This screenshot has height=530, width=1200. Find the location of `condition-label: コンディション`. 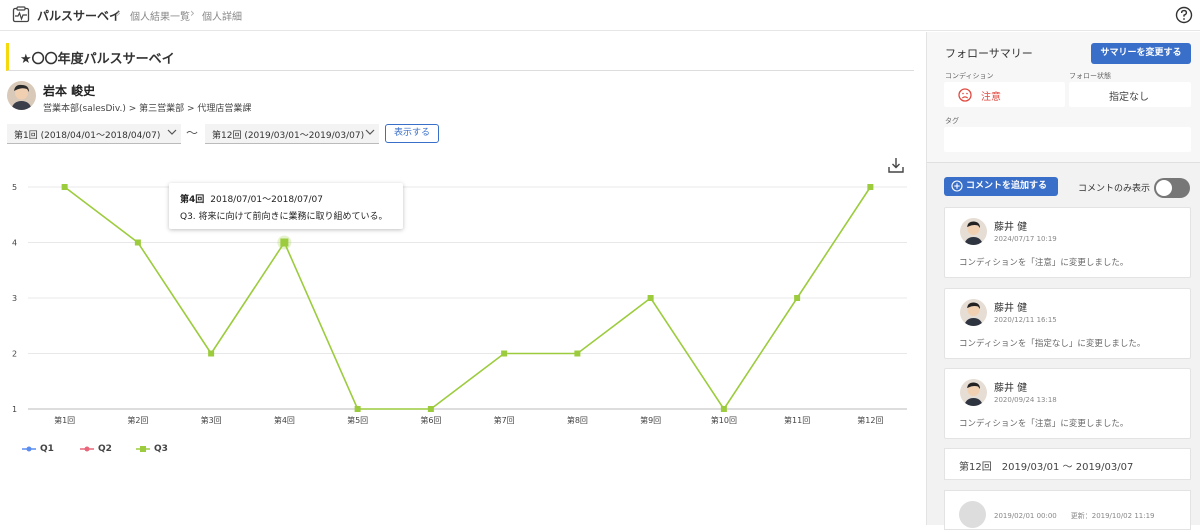

condition-label: コンディション is located at coordinates (969, 76).